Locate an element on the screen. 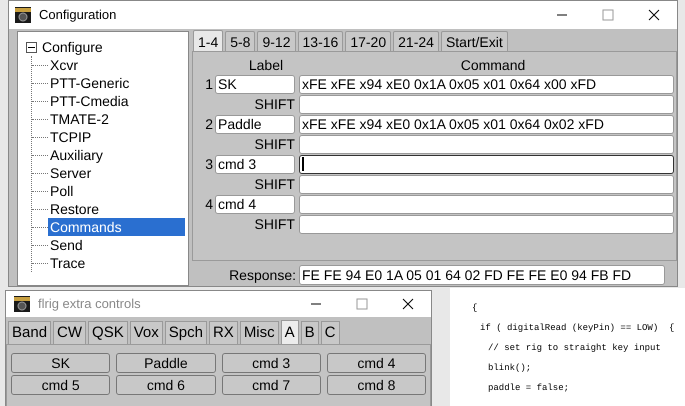 The height and width of the screenshot is (406, 685). tree-item: TMATE-2 is located at coordinates (116, 119).